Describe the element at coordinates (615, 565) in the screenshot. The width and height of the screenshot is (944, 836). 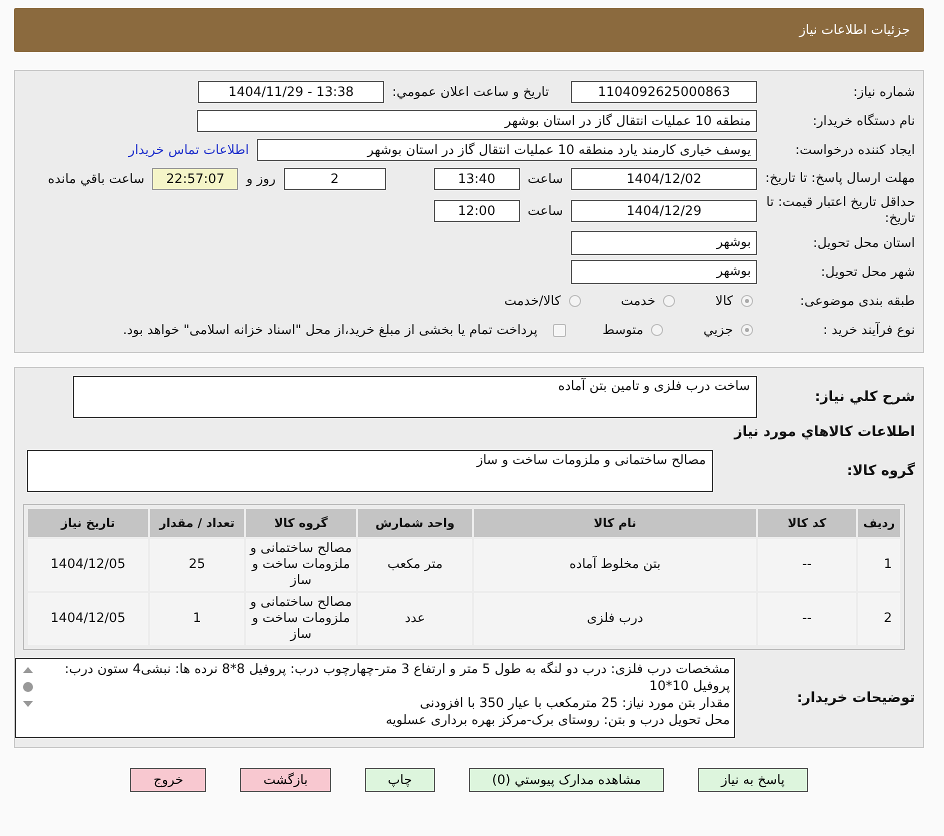
I see `table-cell: بتن مخلوط آماده` at that location.